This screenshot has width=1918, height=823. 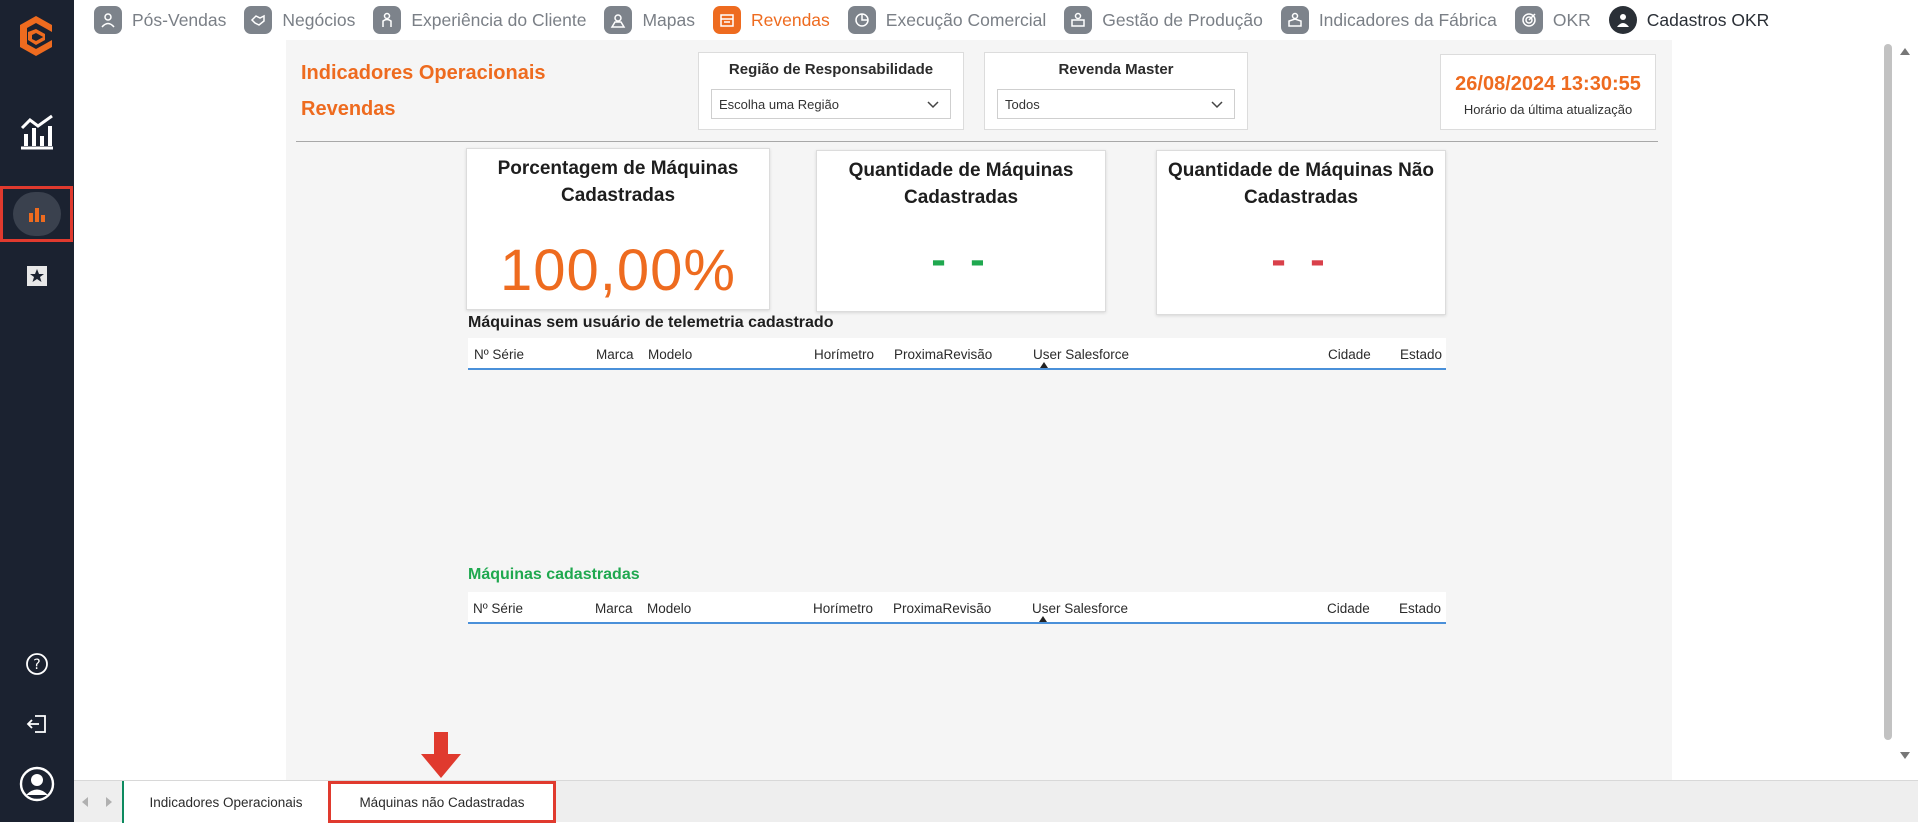 What do you see at coordinates (108, 20) in the screenshot?
I see `person-icon` at bounding box center [108, 20].